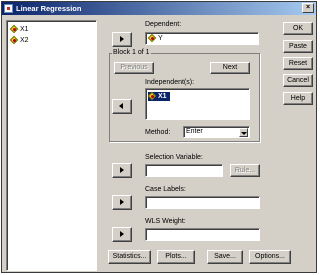  Describe the element at coordinates (298, 80) in the screenshot. I see `cancel-button: Cancel` at that location.